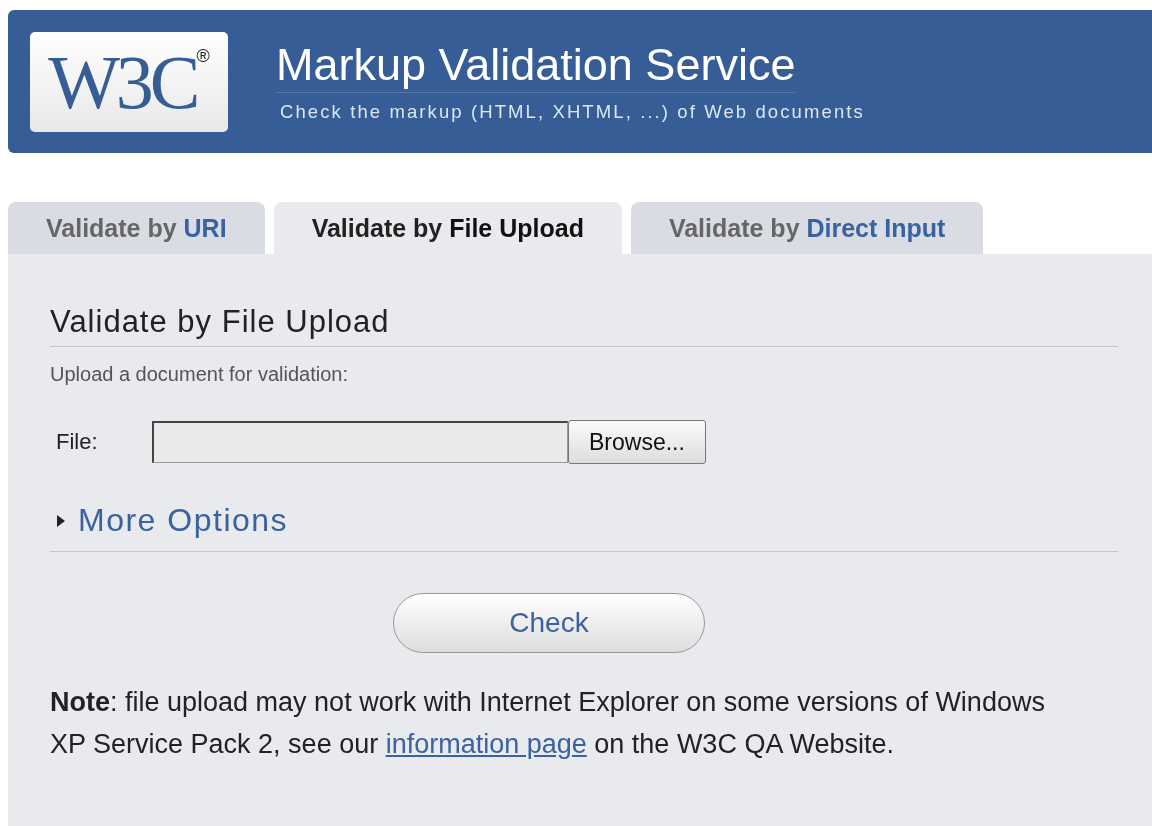 This screenshot has width=1152, height=826. What do you see at coordinates (122, 81) in the screenshot?
I see `logo-text: W3C` at bounding box center [122, 81].